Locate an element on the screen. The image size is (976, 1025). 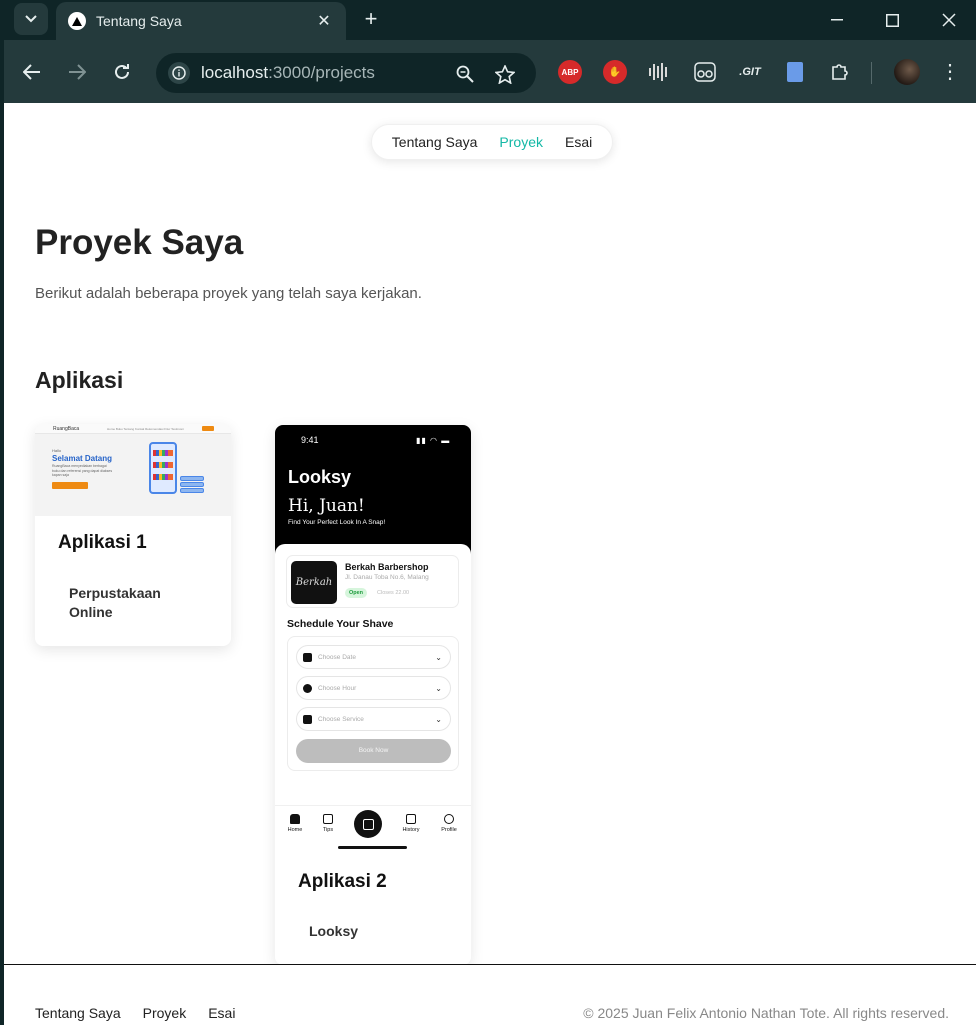
new-tab-button: + is located at coordinates (371, 19).